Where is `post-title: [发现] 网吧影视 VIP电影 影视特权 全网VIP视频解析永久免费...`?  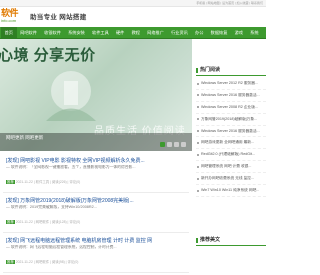 post-title: [发现] 网吧影视 VIP电影 影视特权 全网VIP视频解析永久免费... is located at coordinates (98, 160).